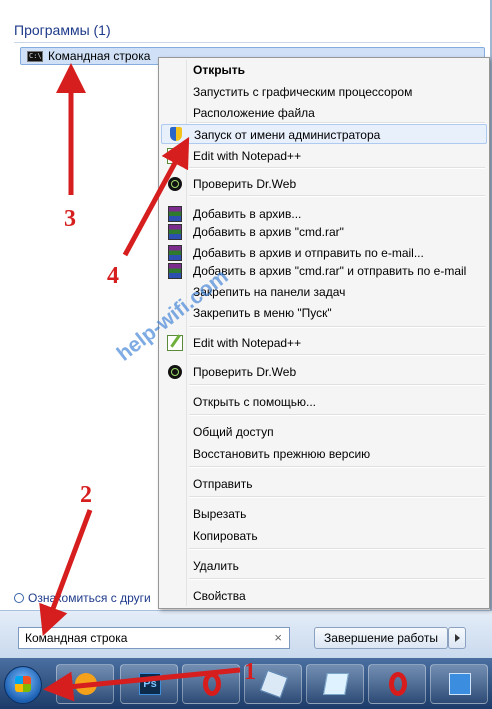  Describe the element at coordinates (76, 638) in the screenshot. I see `search-input-value: Командная строка` at that location.